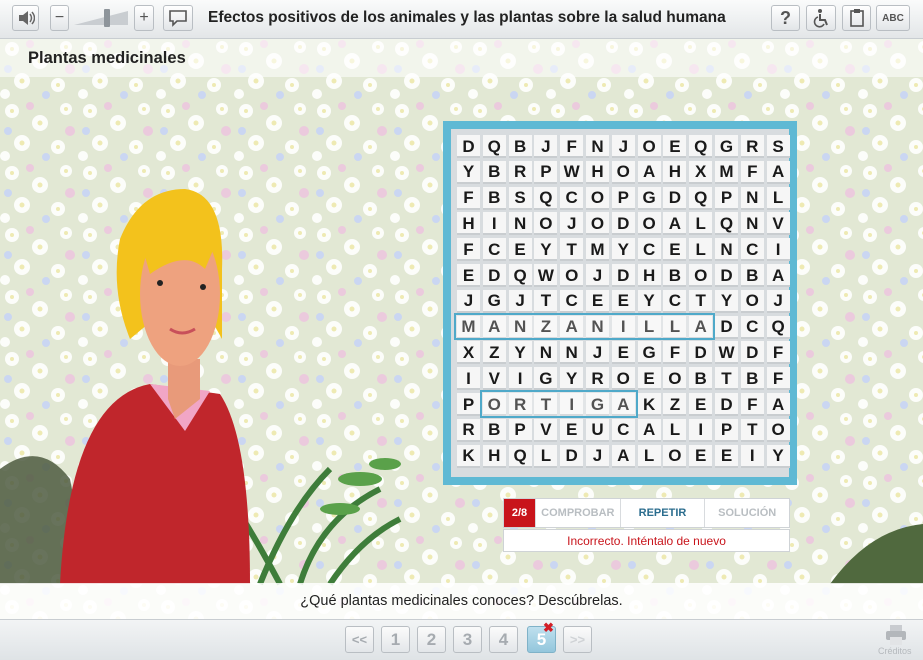 This screenshot has height=660, width=923. Describe the element at coordinates (468, 456) in the screenshot. I see `grid-cell: K` at that location.